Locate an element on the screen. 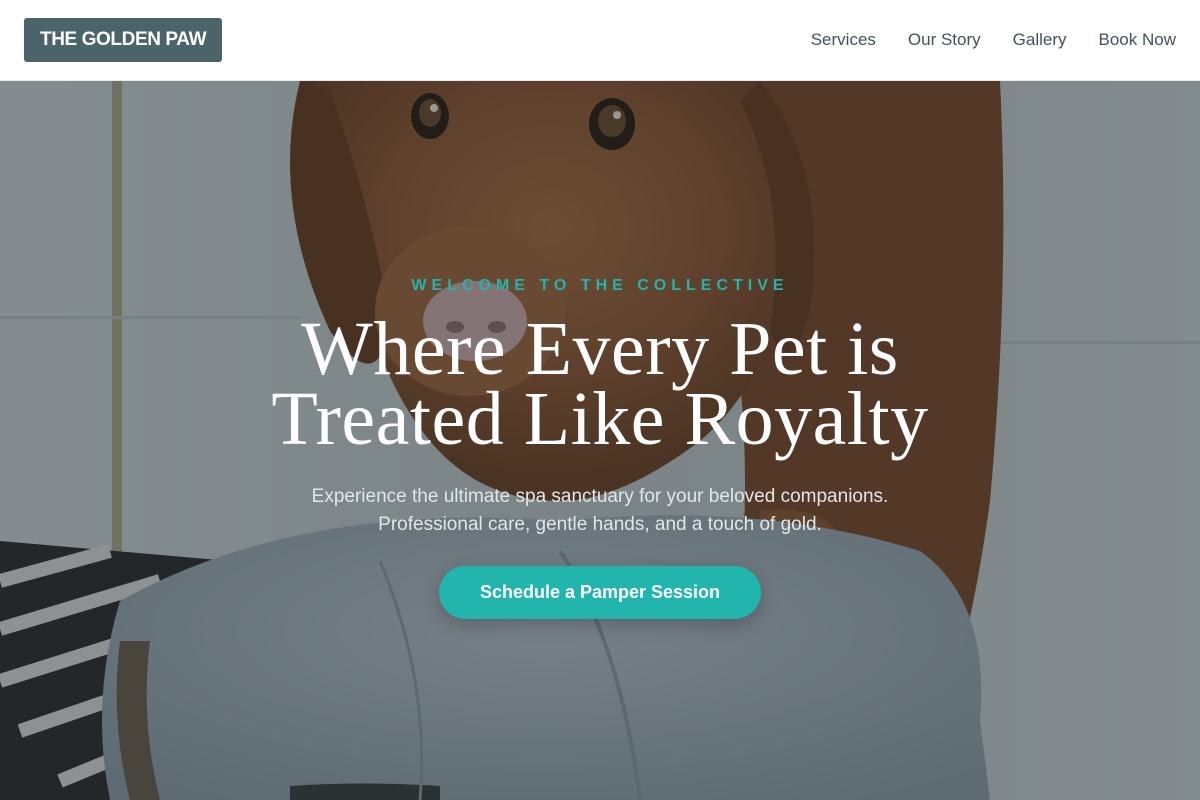  nav-link-our-story: Our Story is located at coordinates (944, 40).